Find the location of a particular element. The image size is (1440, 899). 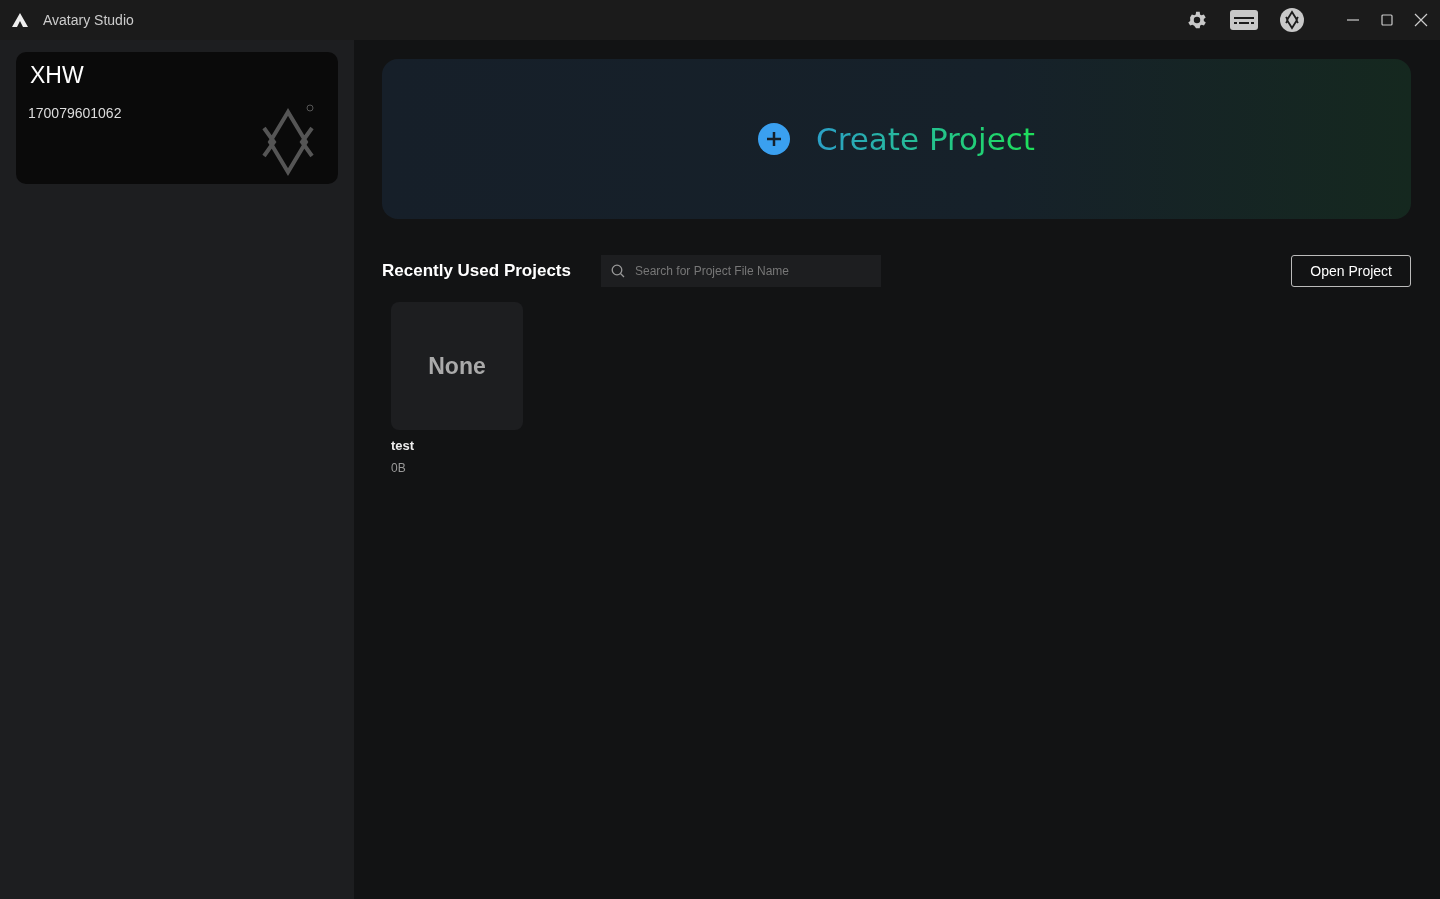

plus-icon is located at coordinates (774, 139).